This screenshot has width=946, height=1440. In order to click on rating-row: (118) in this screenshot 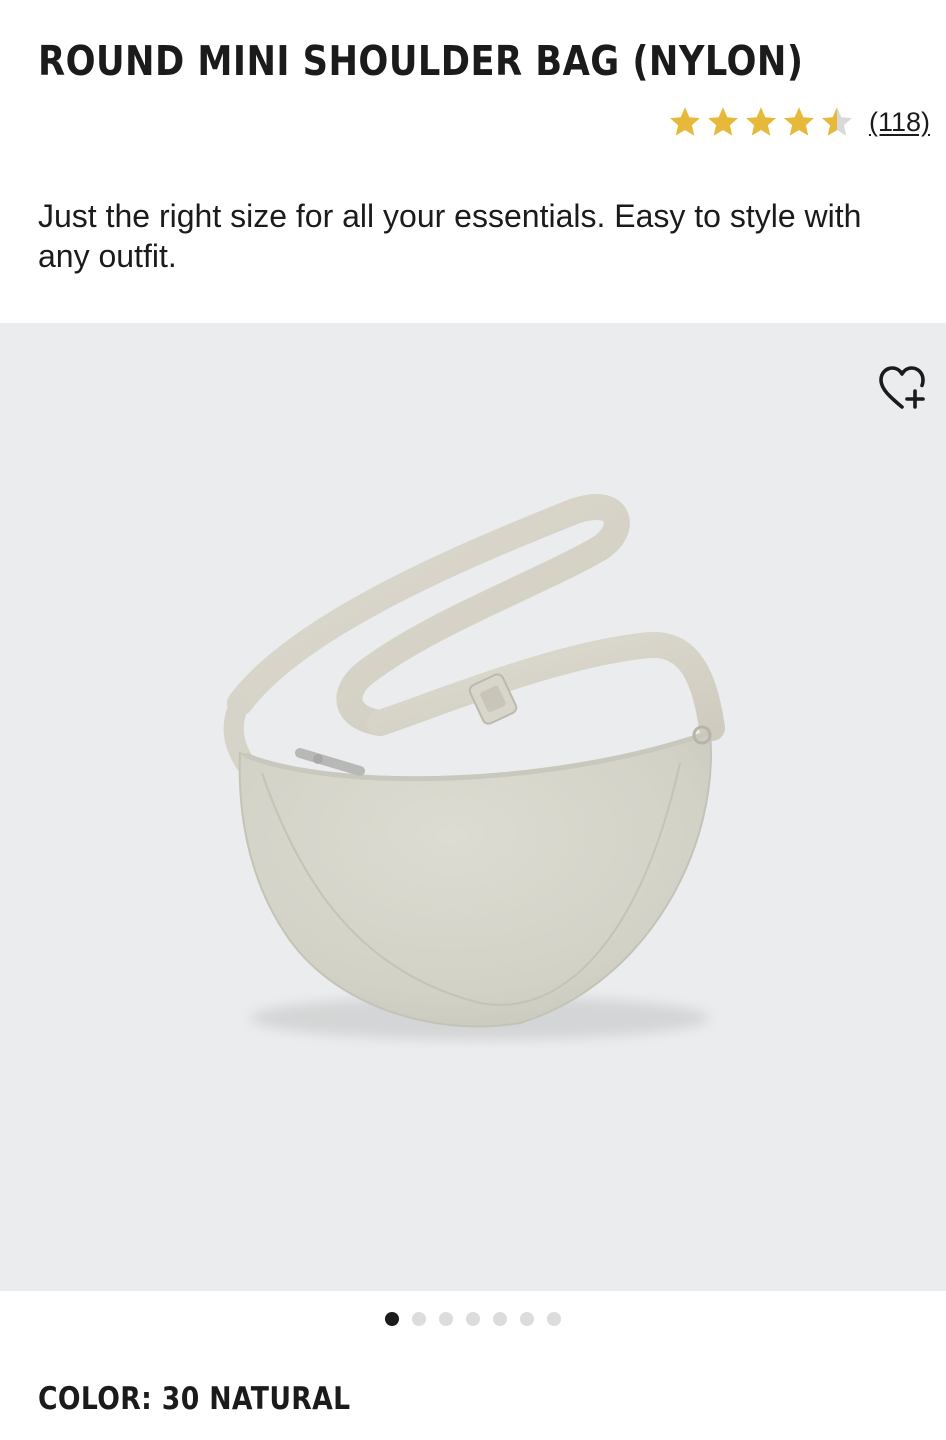, I will do `click(798, 122)`.